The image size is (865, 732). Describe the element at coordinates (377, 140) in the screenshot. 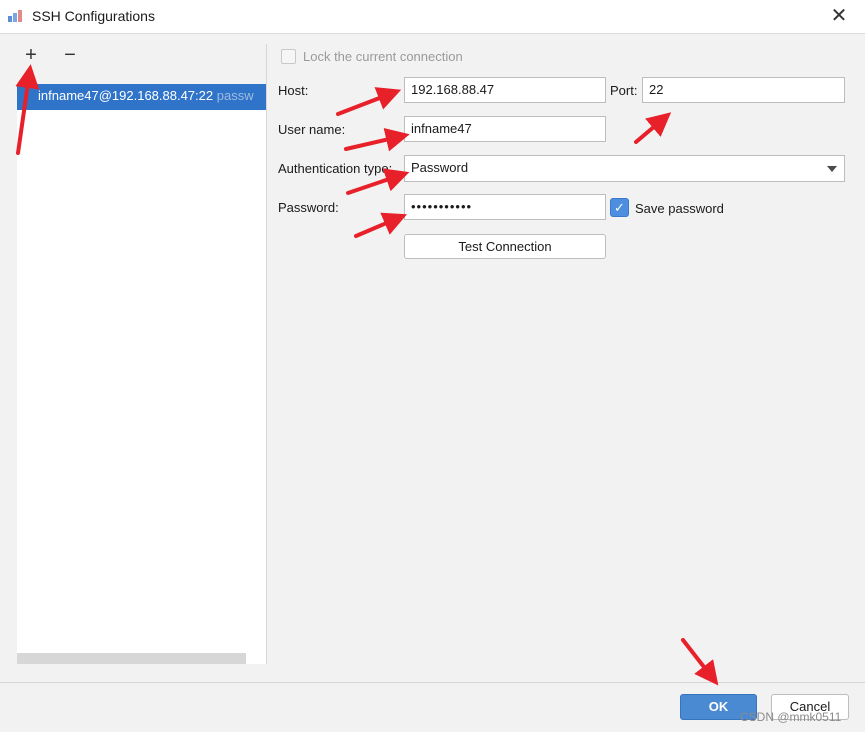

I see `arrow-to-user` at that location.